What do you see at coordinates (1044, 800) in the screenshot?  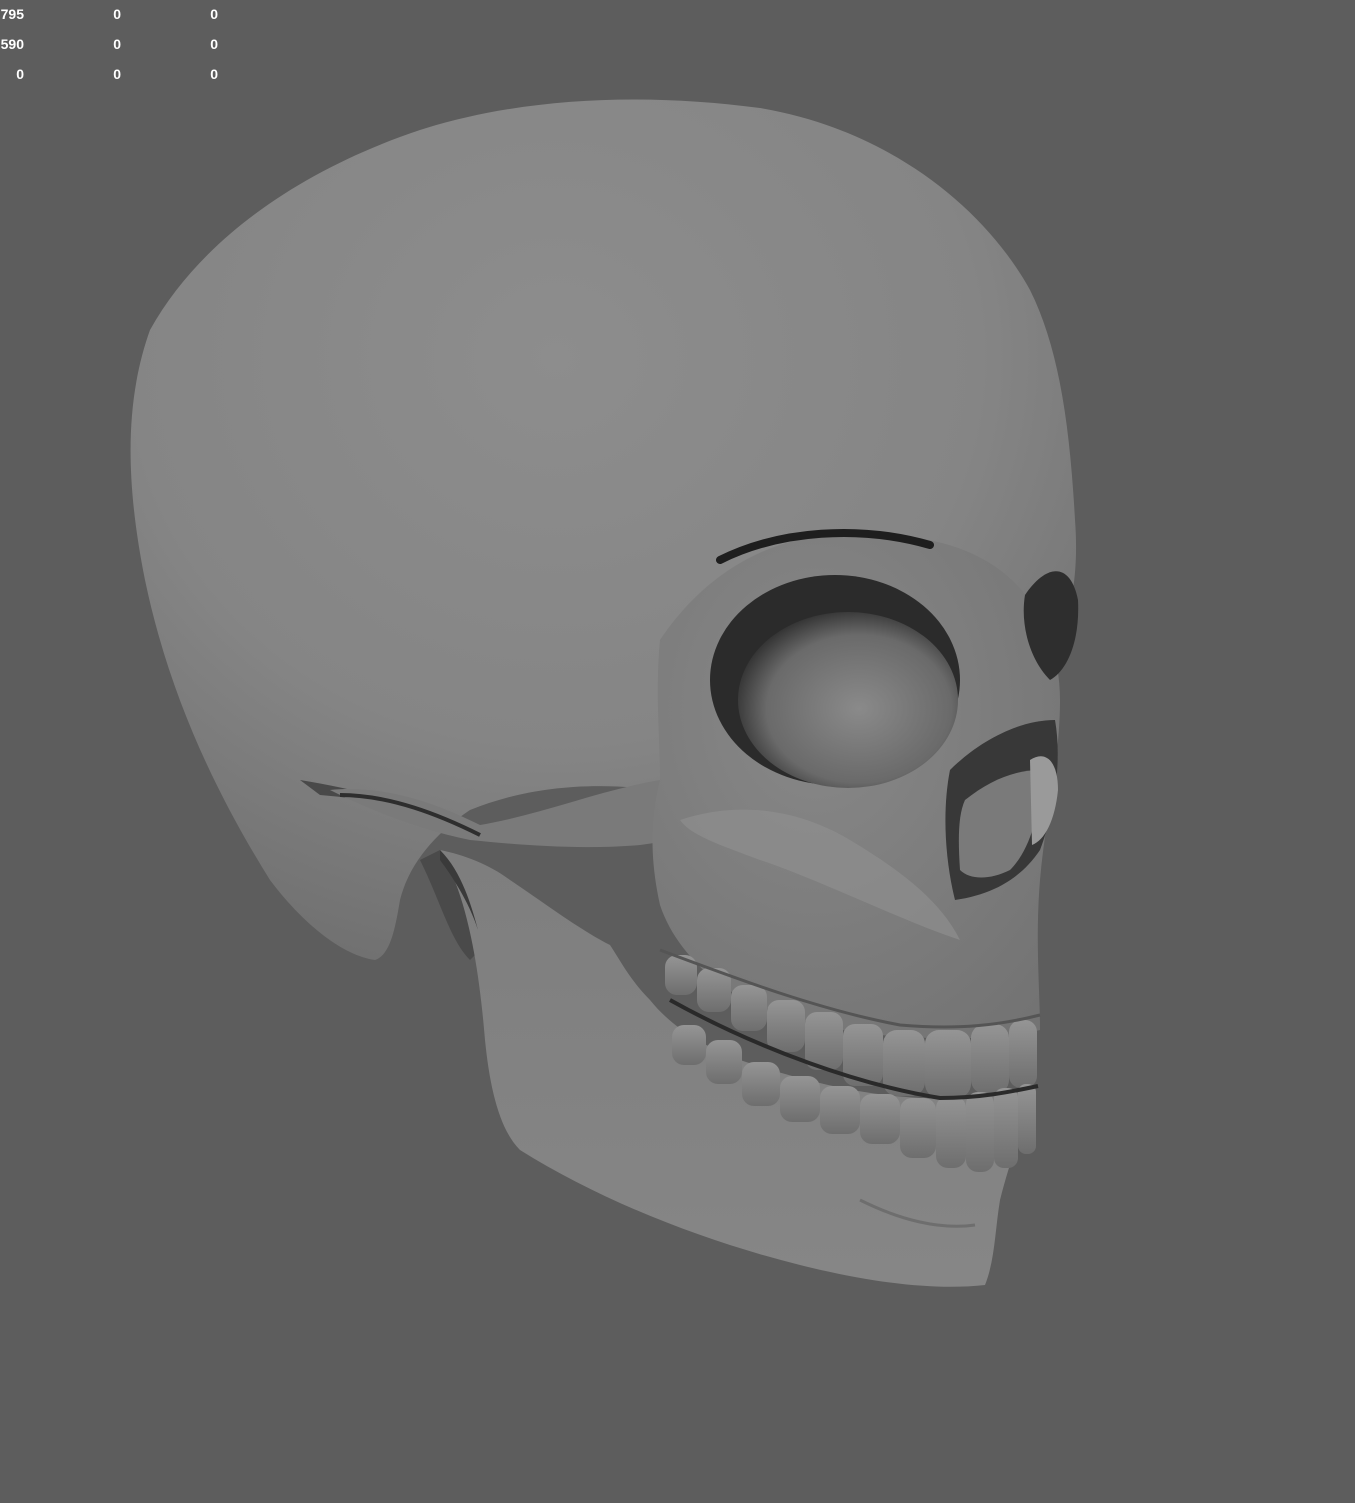 I see `nasal-right` at bounding box center [1044, 800].